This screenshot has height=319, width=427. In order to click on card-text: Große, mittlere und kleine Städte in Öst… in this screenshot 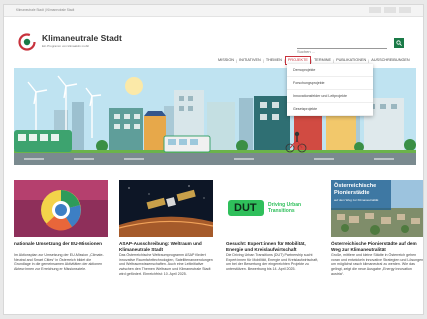, I will do `click(377, 264)`.